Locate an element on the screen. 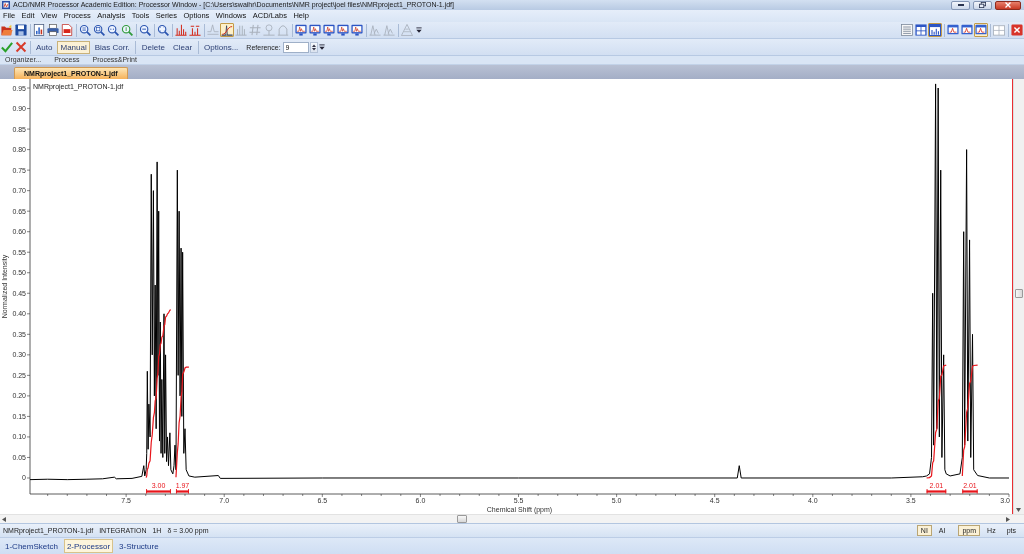  horizontal-scrollbar is located at coordinates (512, 518).